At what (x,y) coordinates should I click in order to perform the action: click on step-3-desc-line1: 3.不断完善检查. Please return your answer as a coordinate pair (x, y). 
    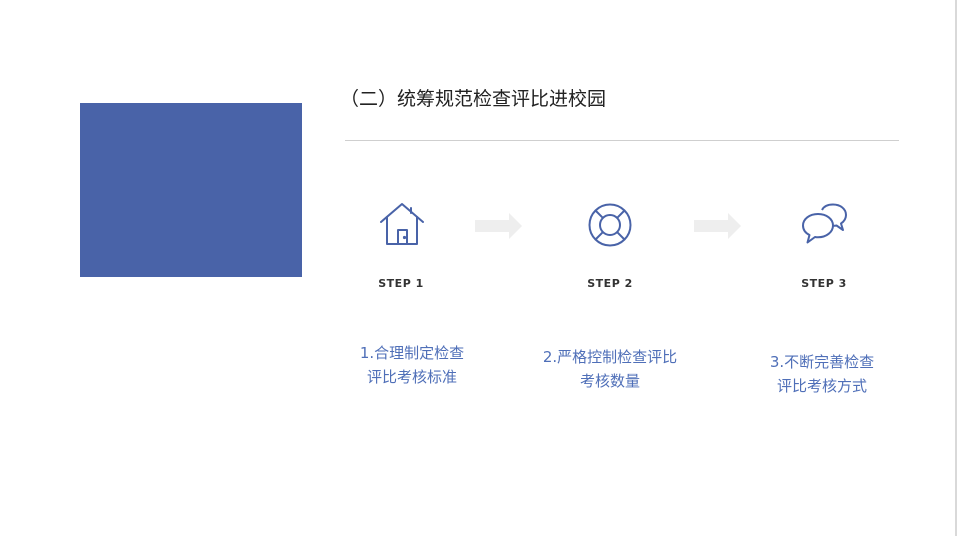
    Looking at the image, I should click on (822, 362).